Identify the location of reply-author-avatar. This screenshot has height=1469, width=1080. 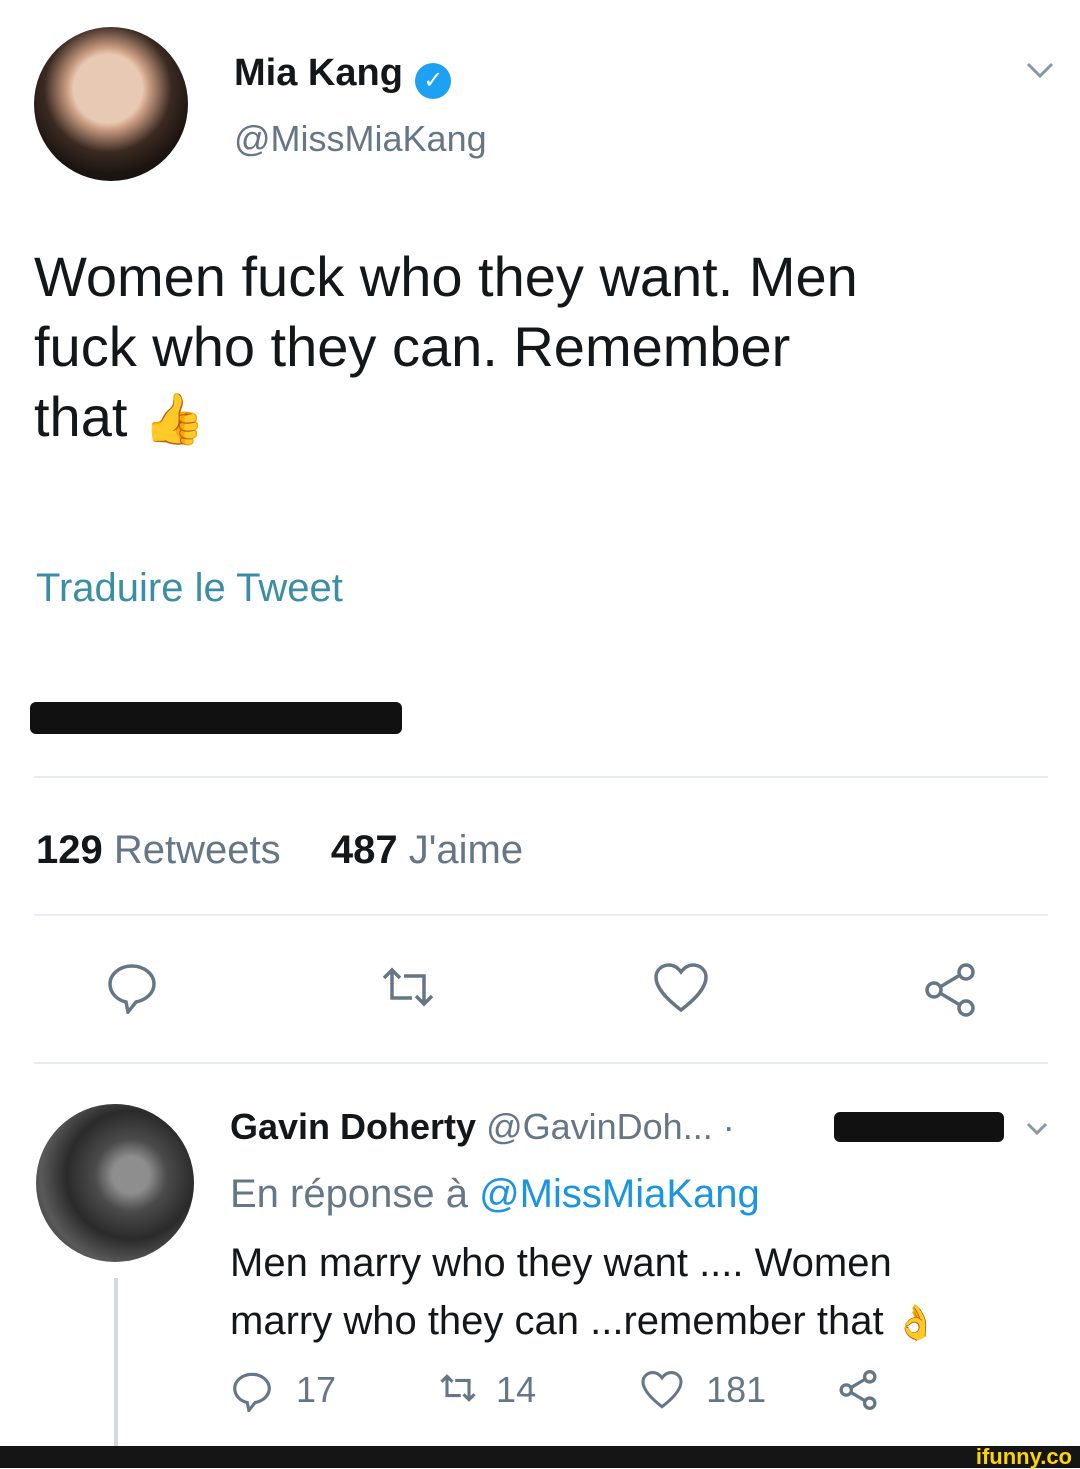
(115, 1183).